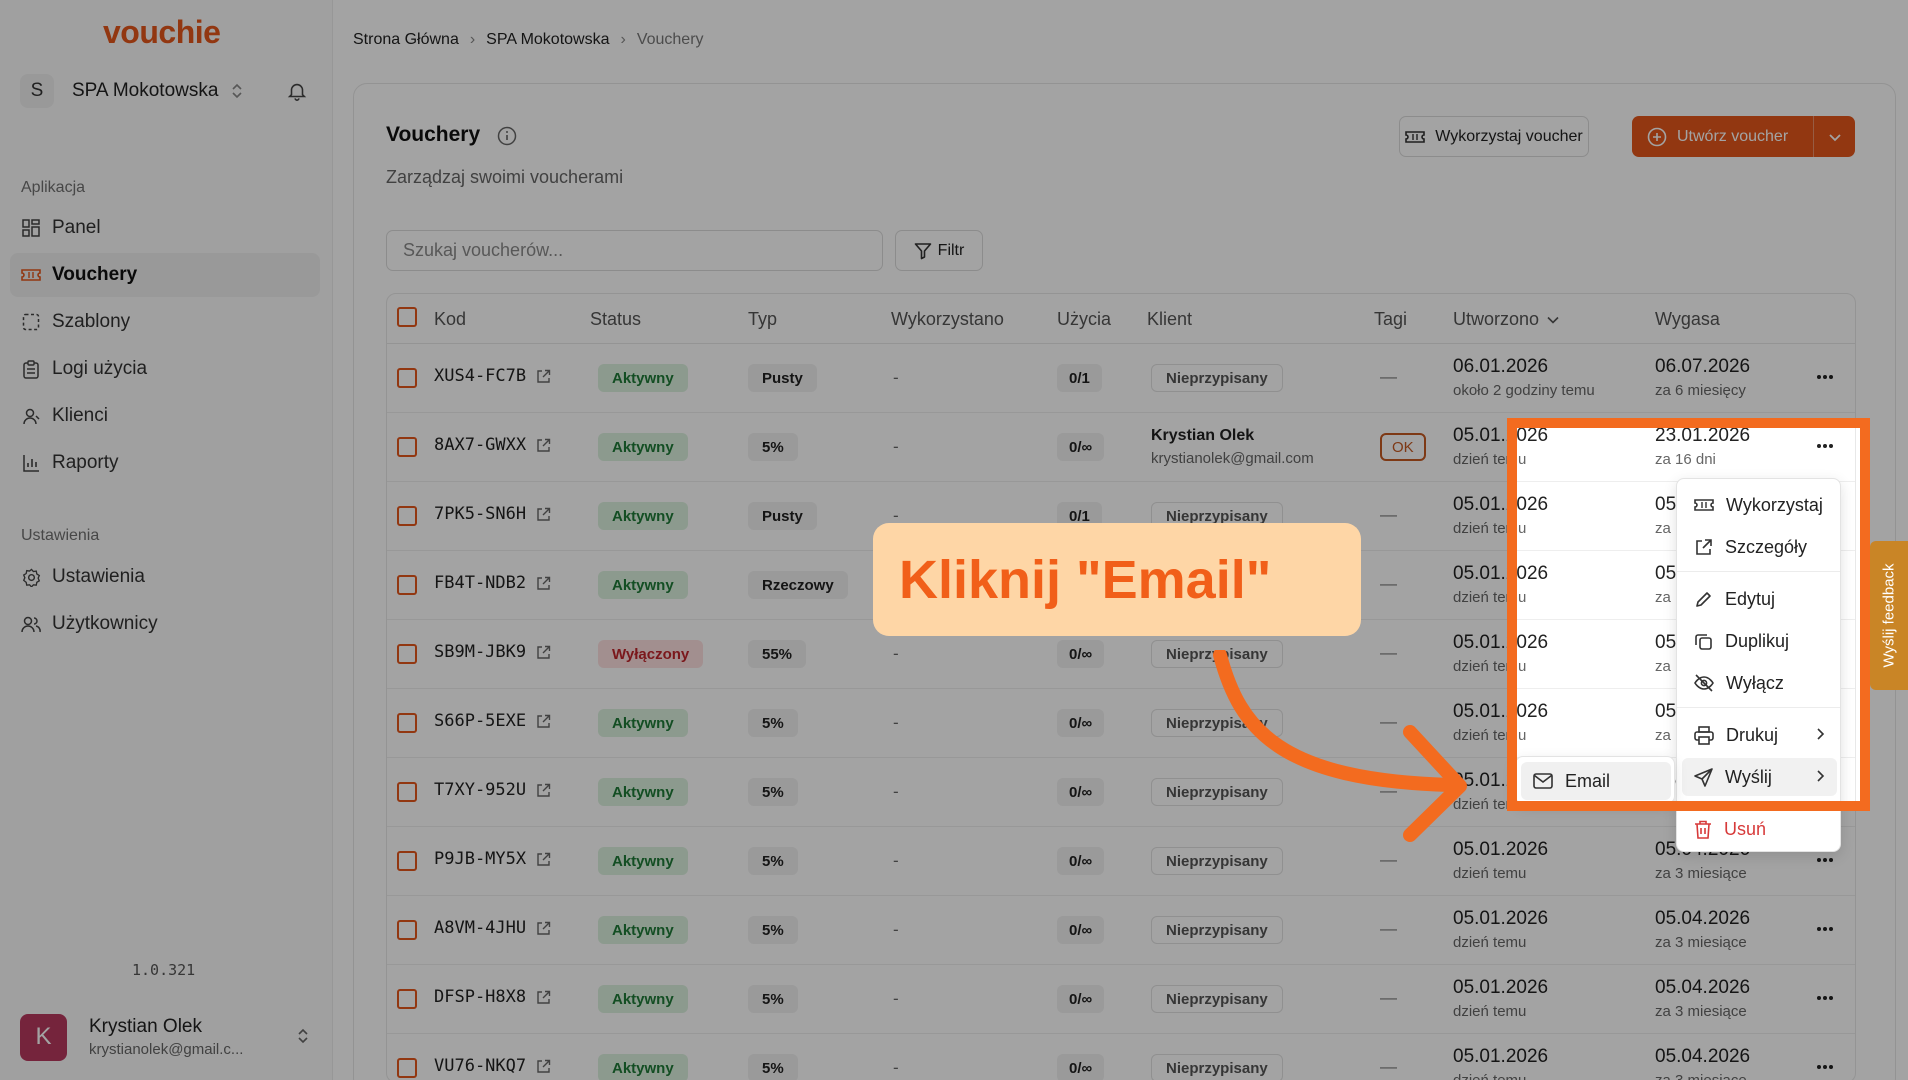  I want to click on feedback-tab-label: Wyślij feedback, so click(1889, 615).